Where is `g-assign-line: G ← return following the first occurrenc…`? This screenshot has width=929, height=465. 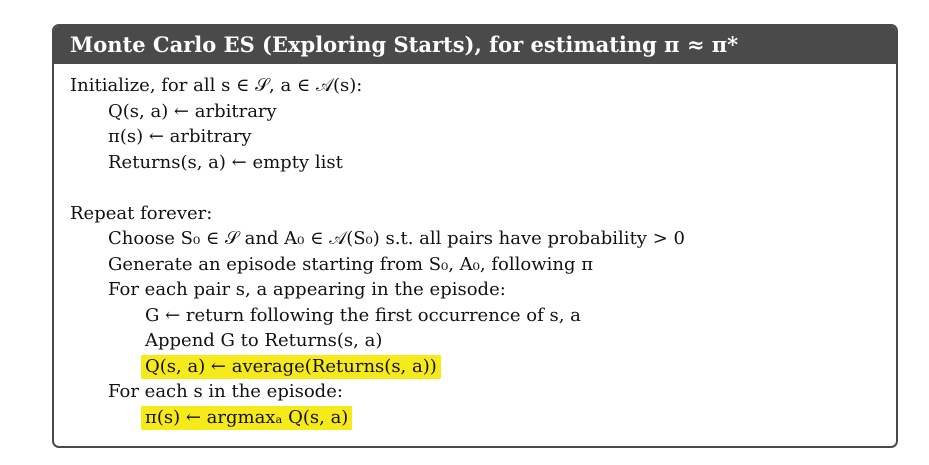 g-assign-line: G ← return following the first occurrenc… is located at coordinates (363, 315).